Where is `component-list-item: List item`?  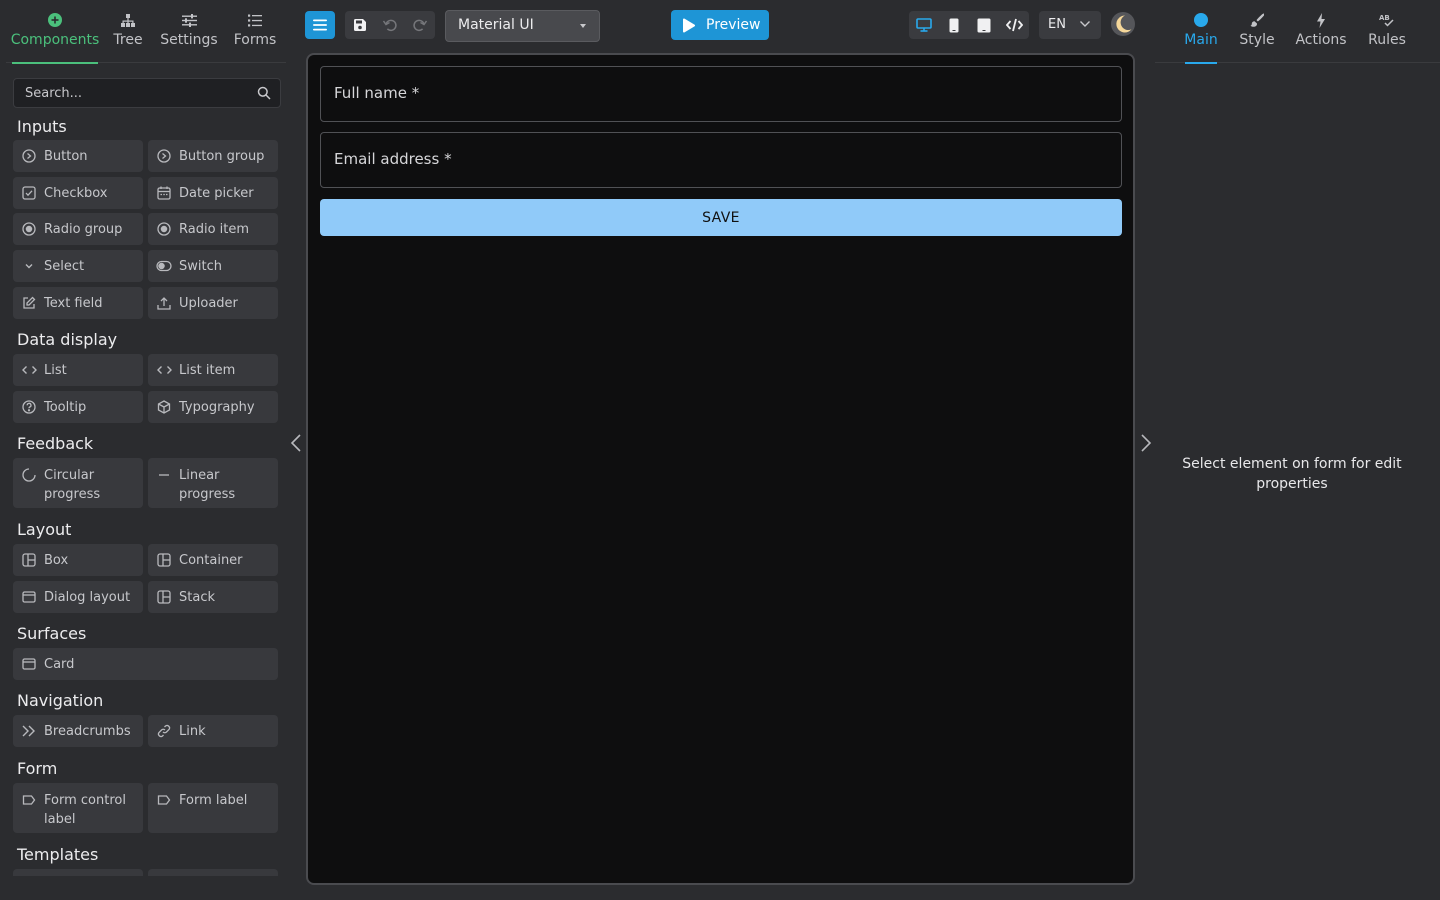
component-list-item: List item is located at coordinates (213, 370).